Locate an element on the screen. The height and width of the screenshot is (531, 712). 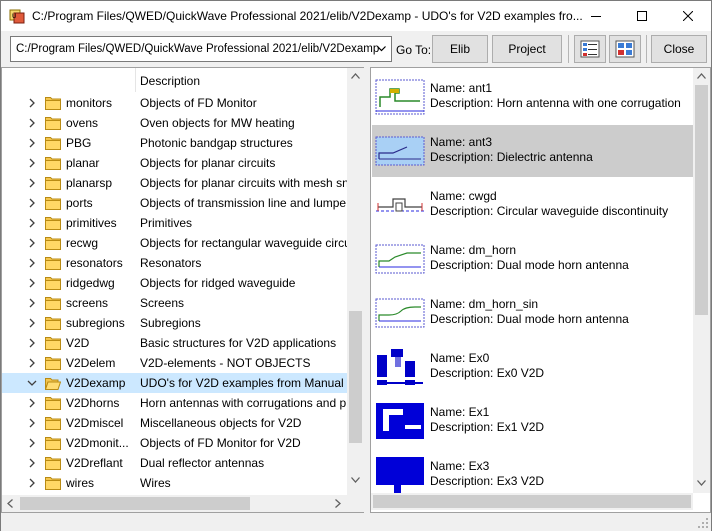
list-hscroll-thumb is located at coordinates (532, 501).